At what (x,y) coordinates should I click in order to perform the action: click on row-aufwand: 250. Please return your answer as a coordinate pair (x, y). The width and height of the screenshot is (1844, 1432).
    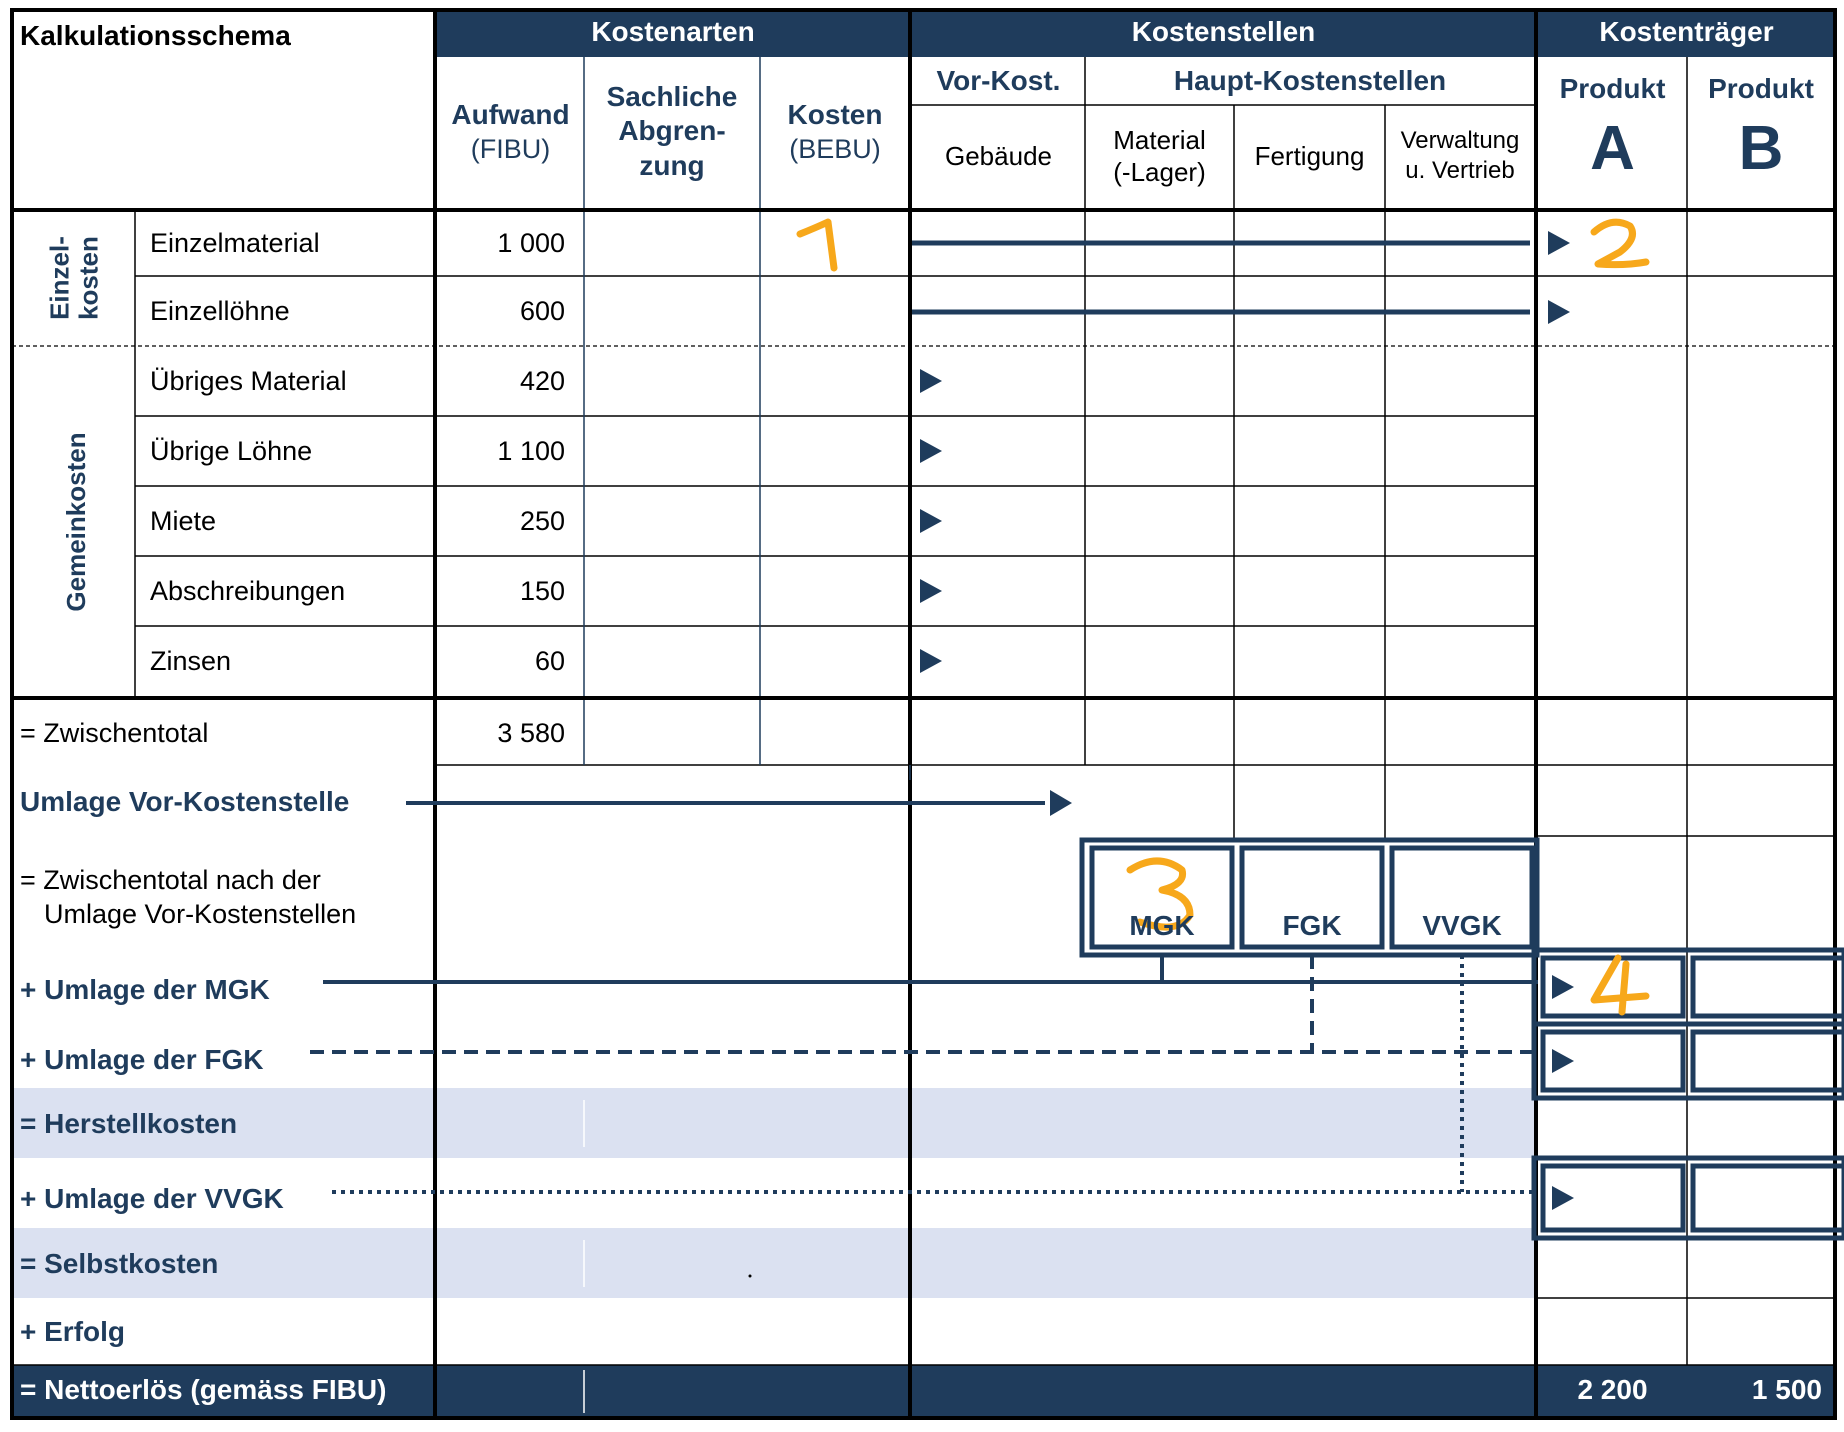
    Looking at the image, I should click on (542, 521).